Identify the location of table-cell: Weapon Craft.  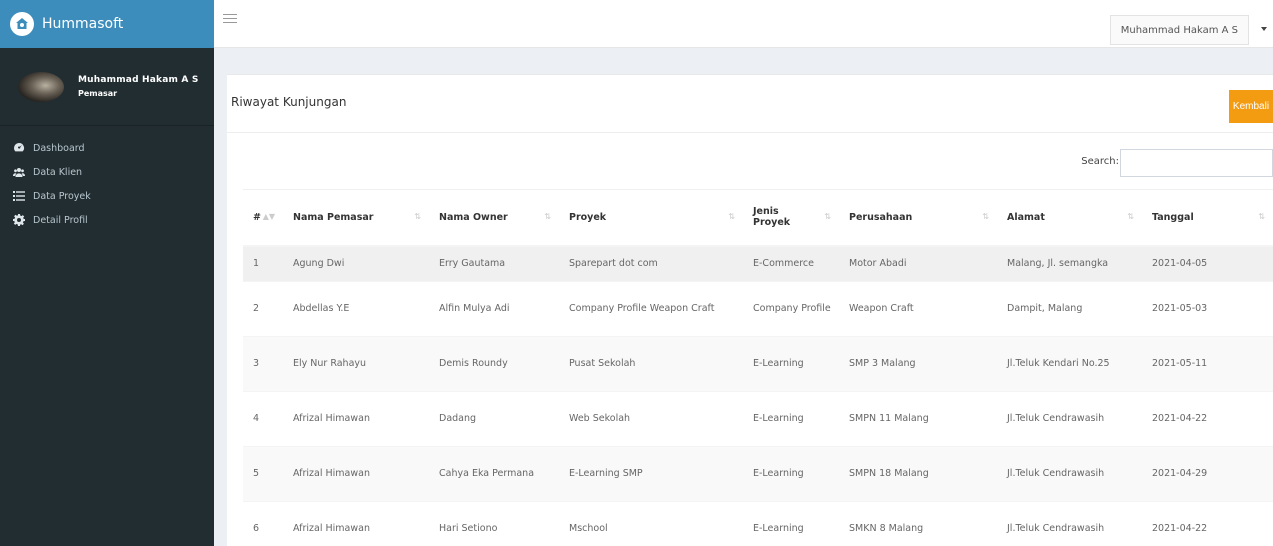
(918, 309).